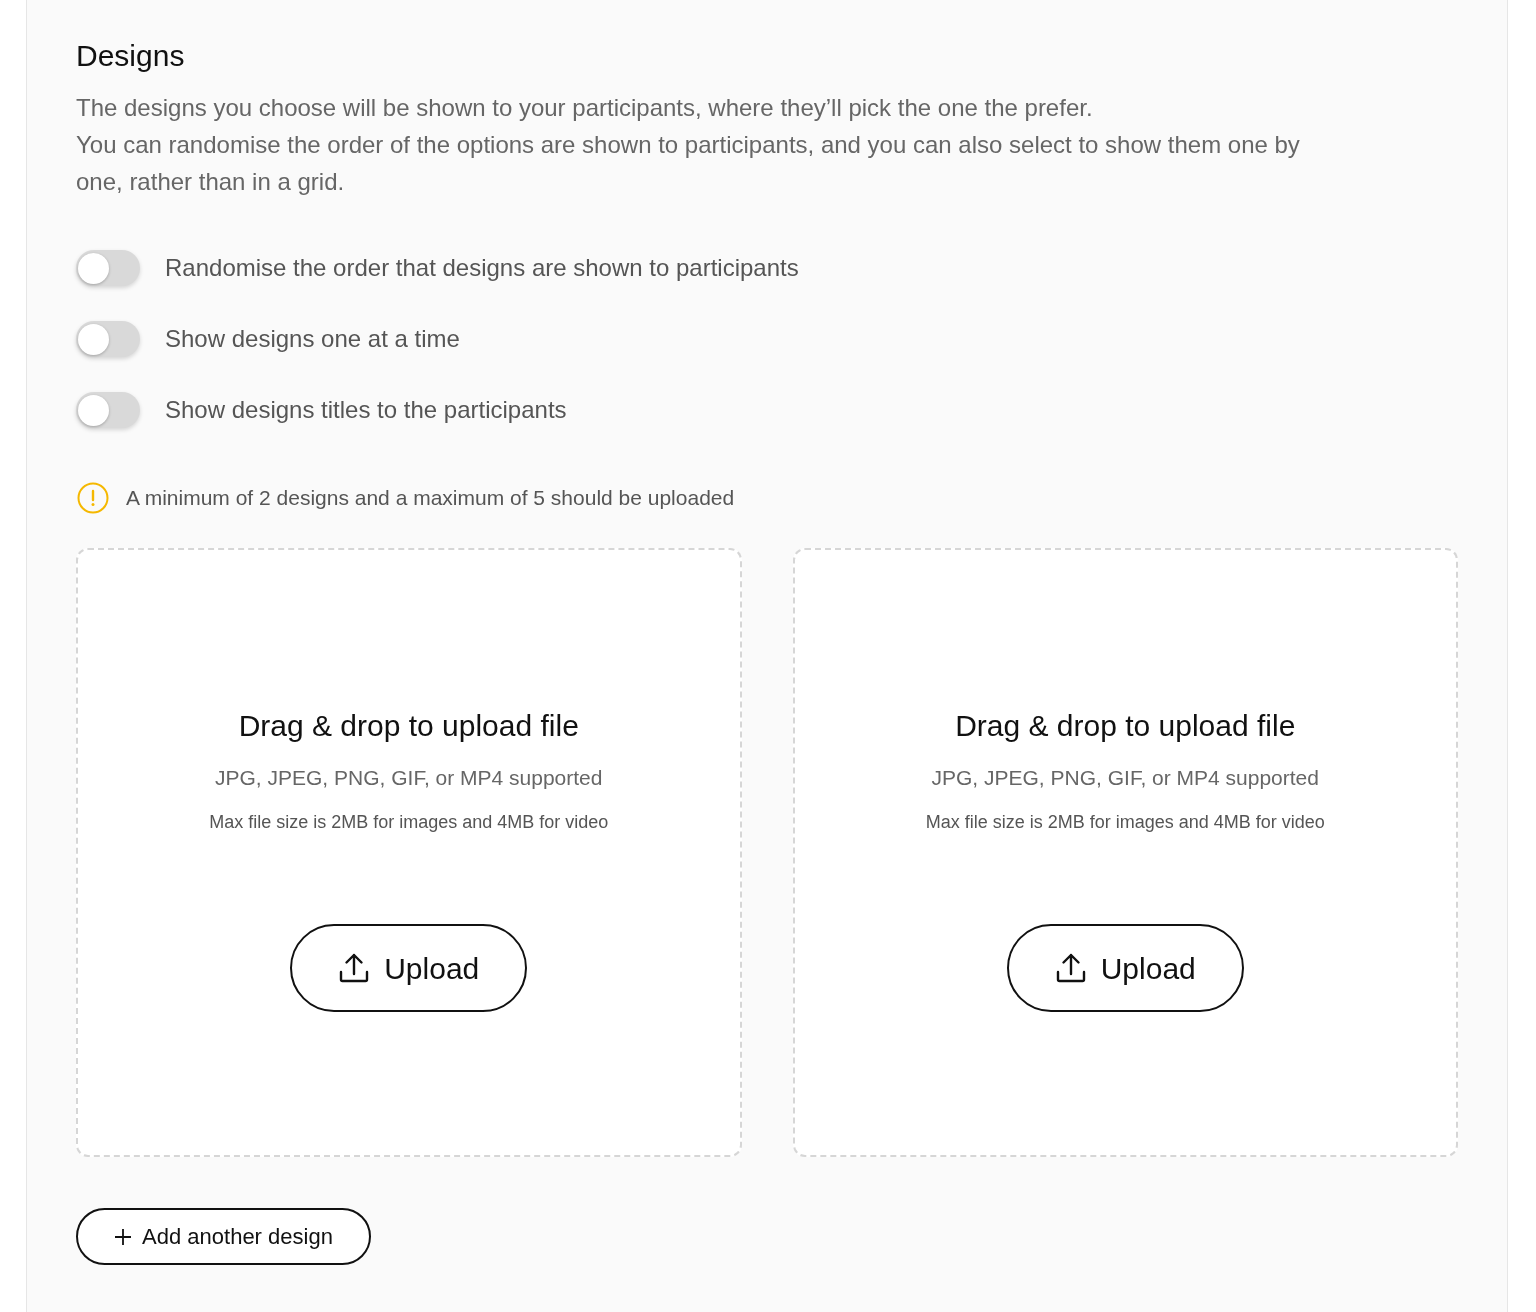 The height and width of the screenshot is (1312, 1536). Describe the element at coordinates (312, 339) in the screenshot. I see `toggle-label: Show designs one at a time` at that location.